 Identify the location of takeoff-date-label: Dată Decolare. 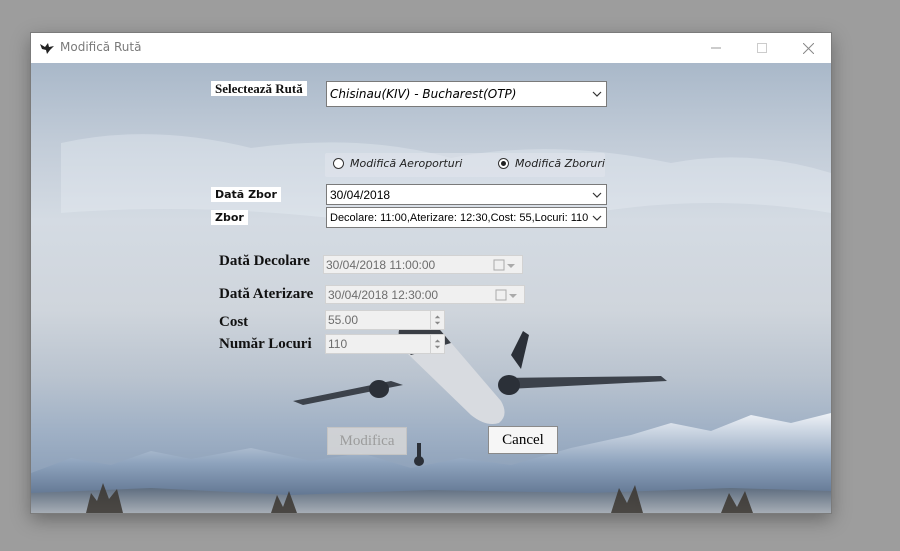
(264, 261).